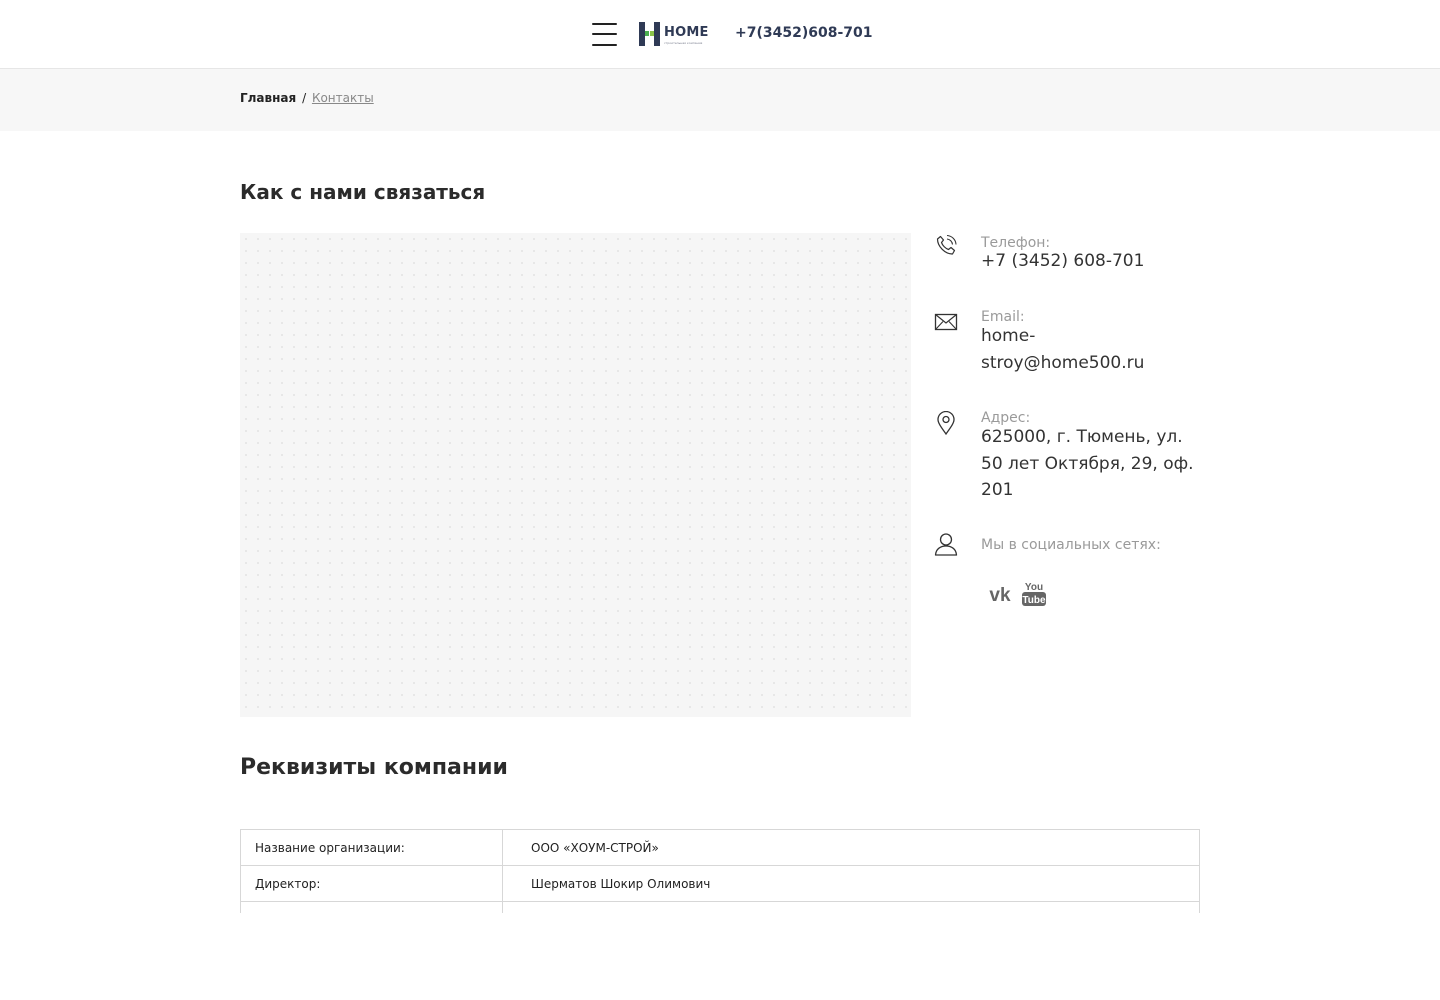 The width and height of the screenshot is (1440, 1000). I want to click on phone-icon, so click(946, 244).